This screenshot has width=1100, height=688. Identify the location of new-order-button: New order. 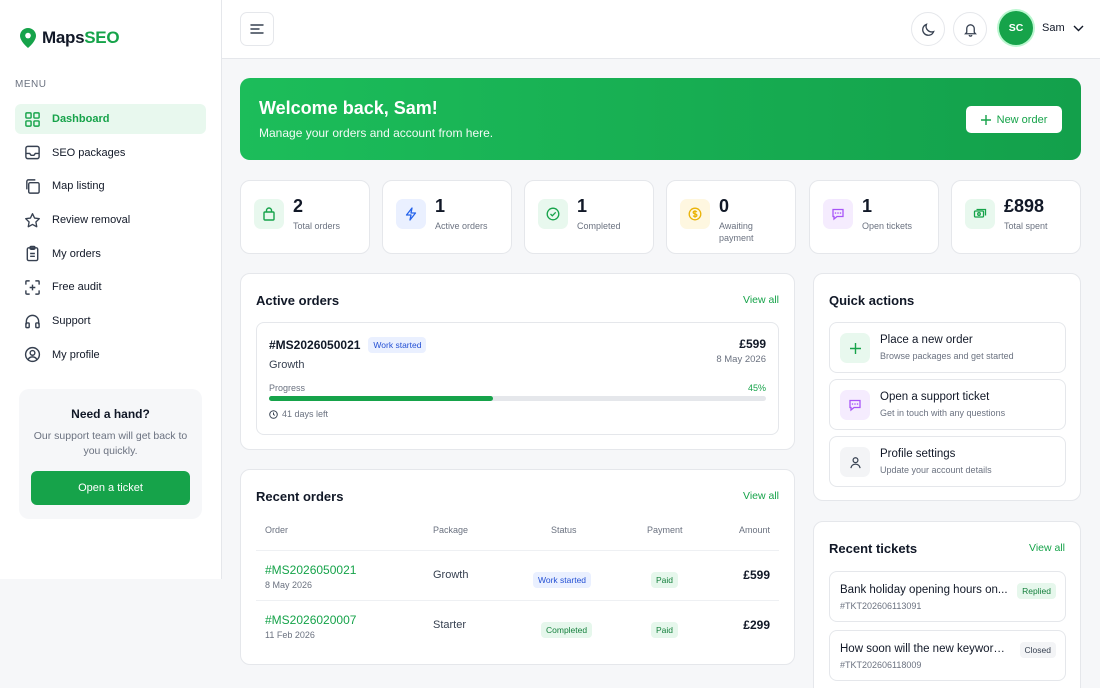
(1014, 119).